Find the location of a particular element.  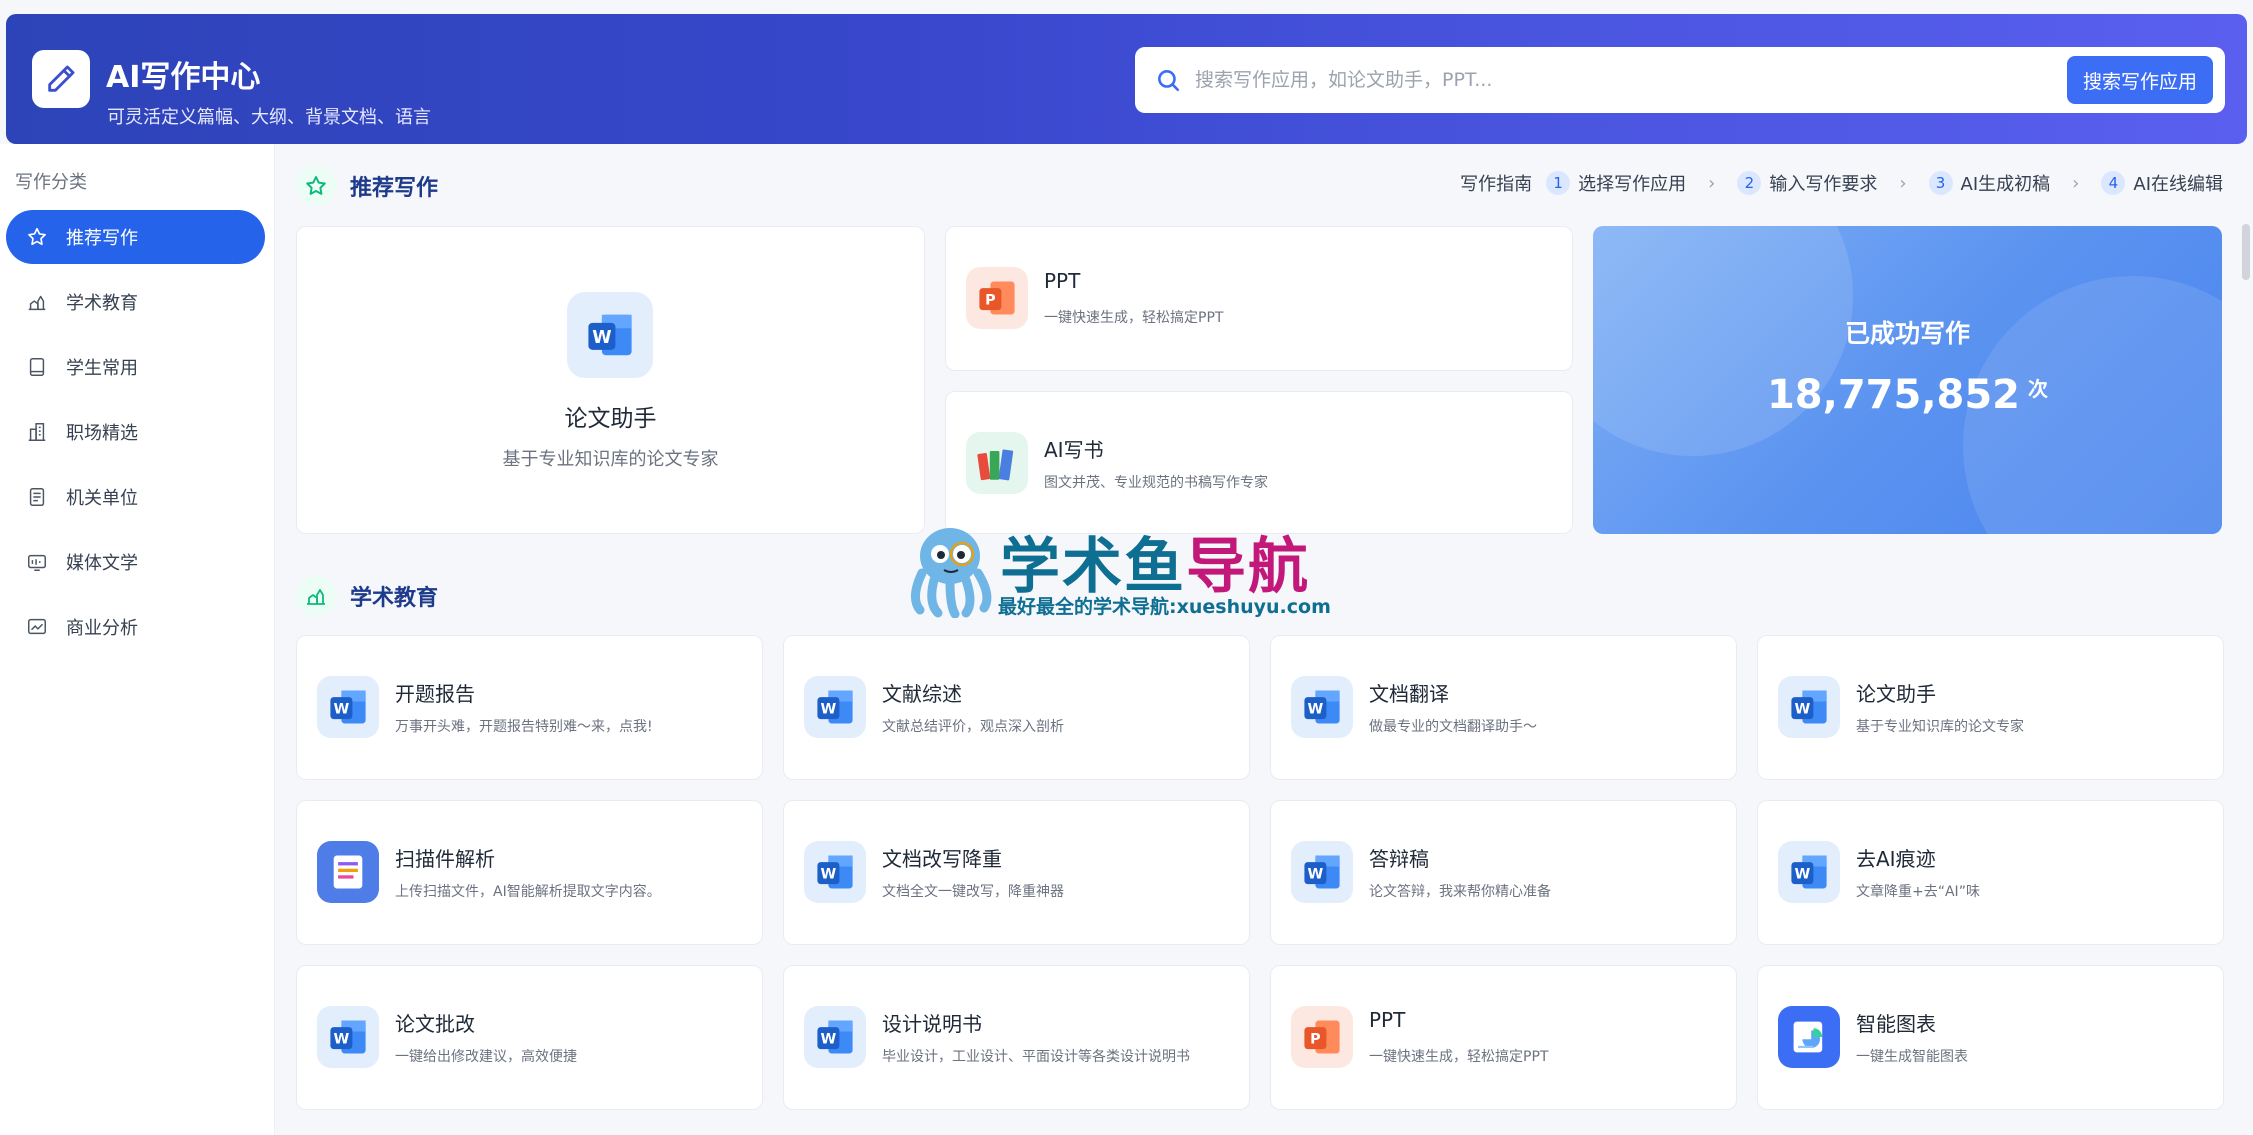

scrollbar is located at coordinates (2246, 252).